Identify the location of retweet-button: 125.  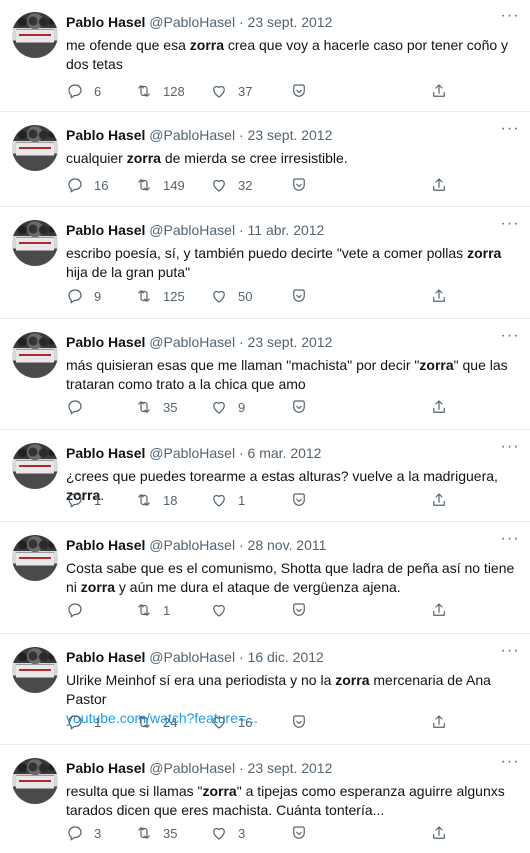
(160, 296).